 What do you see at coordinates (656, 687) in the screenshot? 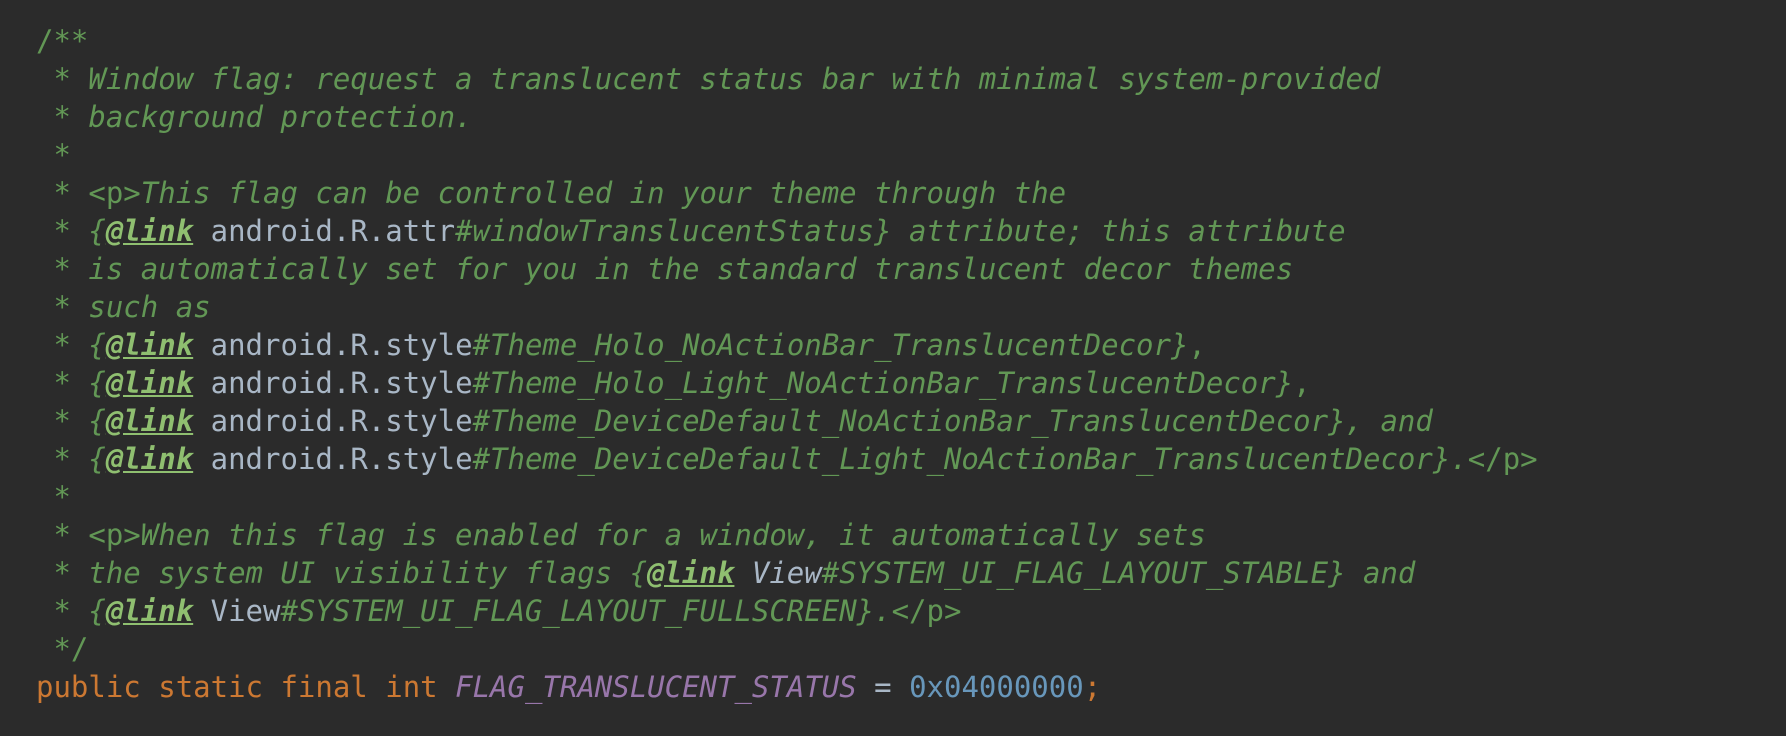
I see `field-name: FLAG_TRANSLUCENT_STATUS` at bounding box center [656, 687].